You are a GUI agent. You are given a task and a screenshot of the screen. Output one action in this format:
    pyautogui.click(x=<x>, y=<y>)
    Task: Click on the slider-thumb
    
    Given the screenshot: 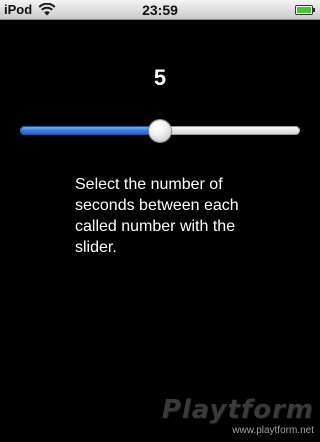 What is the action you would take?
    pyautogui.click(x=160, y=131)
    